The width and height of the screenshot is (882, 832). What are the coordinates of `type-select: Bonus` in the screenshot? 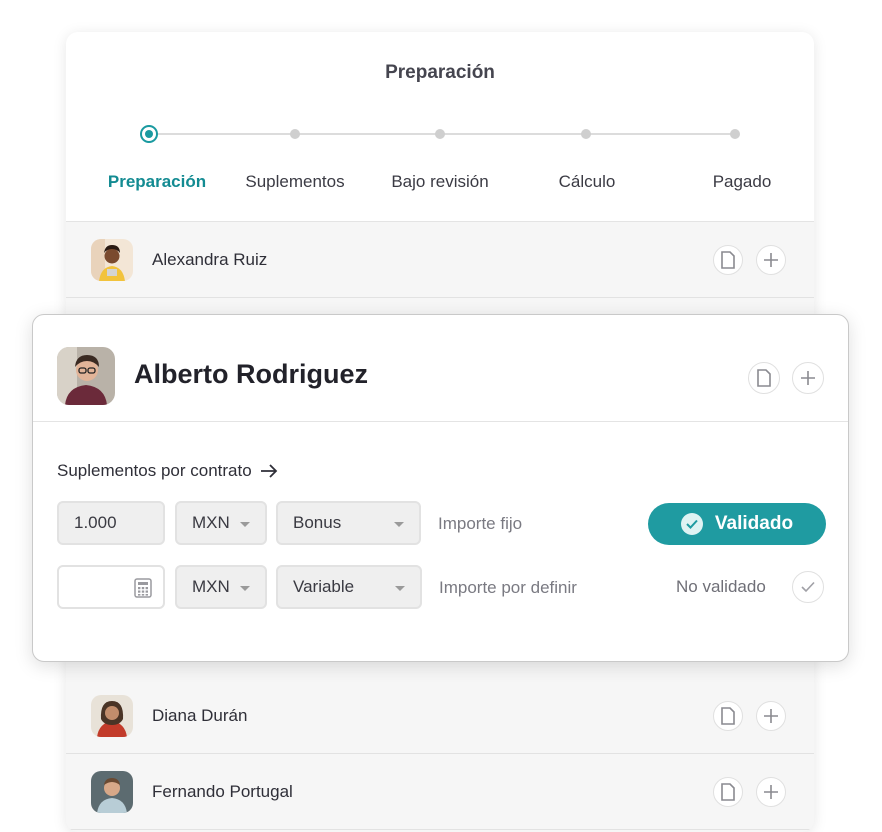 It's located at (348, 523).